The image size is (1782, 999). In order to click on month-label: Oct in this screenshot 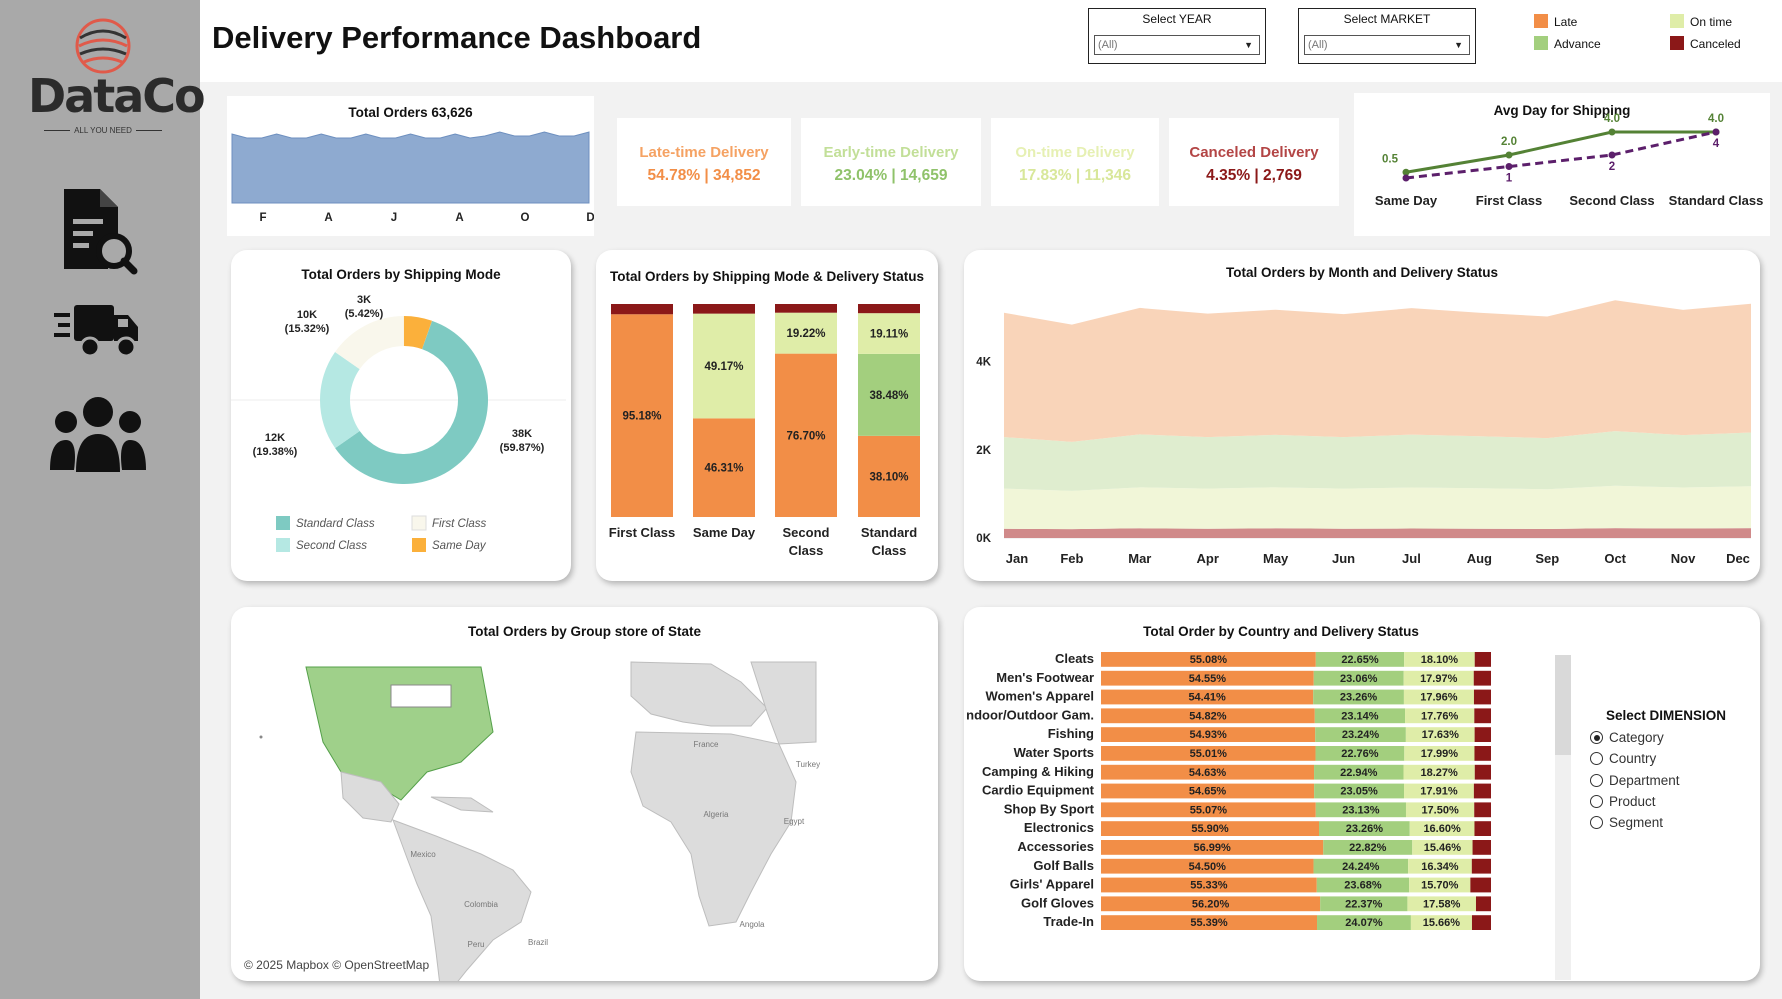, I will do `click(1615, 558)`.